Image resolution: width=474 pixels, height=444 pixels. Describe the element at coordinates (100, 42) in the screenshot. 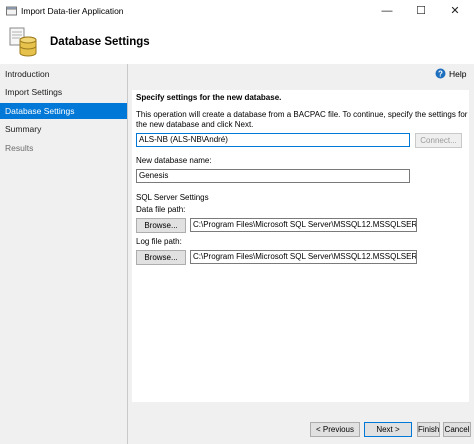

I see `page-title: Database Settings` at that location.